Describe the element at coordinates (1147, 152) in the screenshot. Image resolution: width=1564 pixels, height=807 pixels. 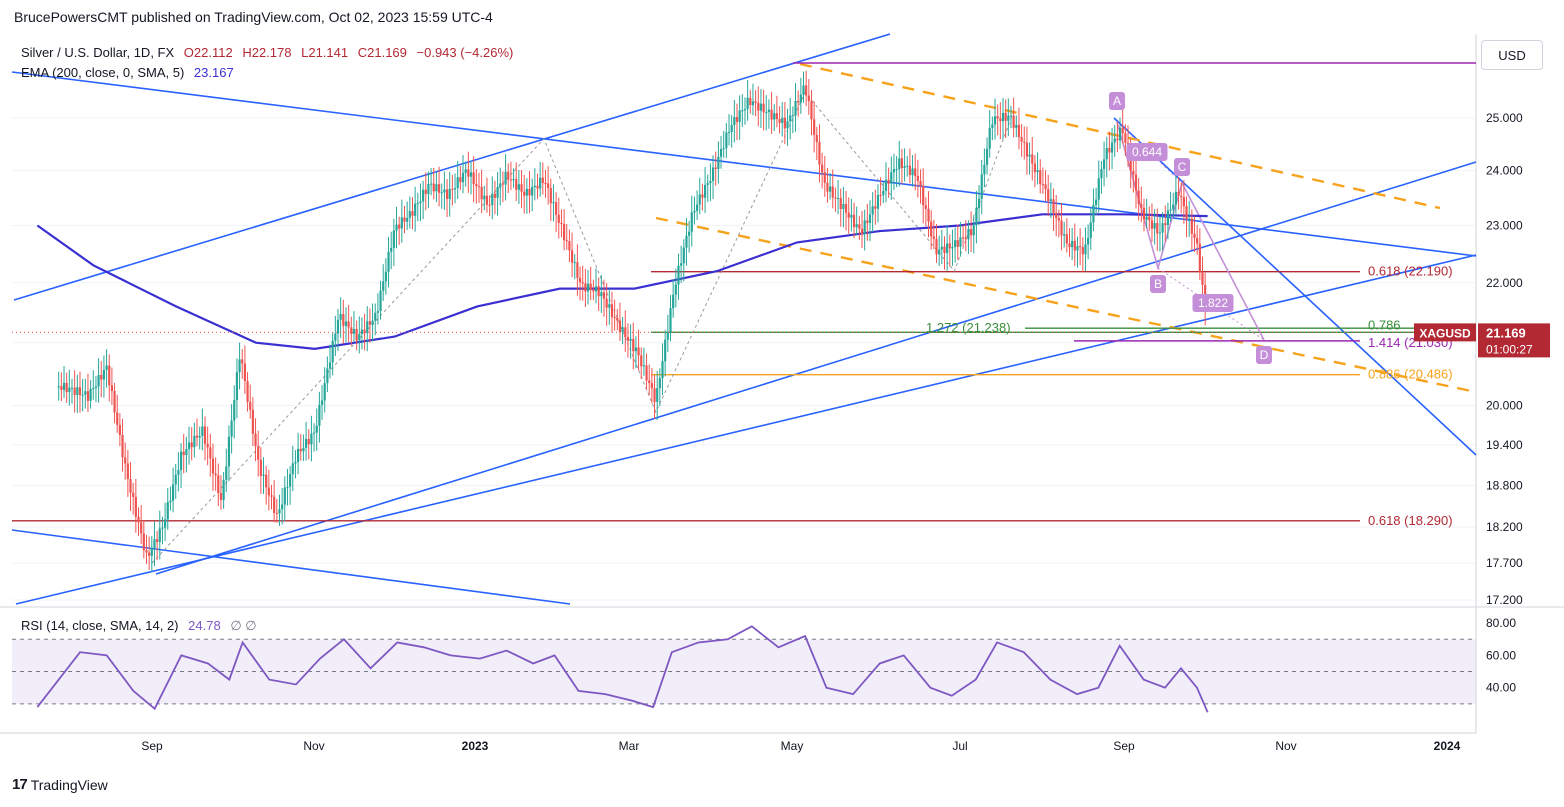
I see `pattern-ratio-ac: 0.644` at that location.